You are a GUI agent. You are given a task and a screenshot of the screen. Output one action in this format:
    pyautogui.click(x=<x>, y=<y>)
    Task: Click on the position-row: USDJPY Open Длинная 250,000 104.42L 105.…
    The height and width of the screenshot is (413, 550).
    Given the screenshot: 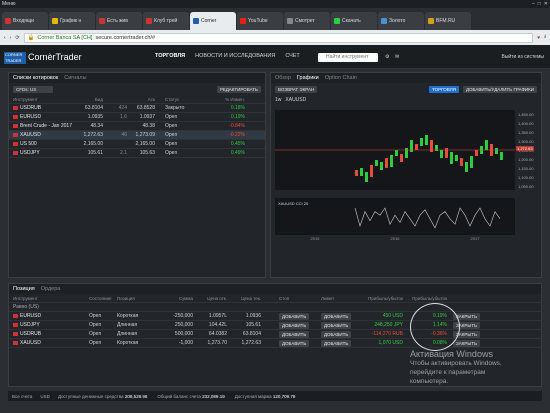 What is the action you would take?
    pyautogui.click(x=275, y=325)
    